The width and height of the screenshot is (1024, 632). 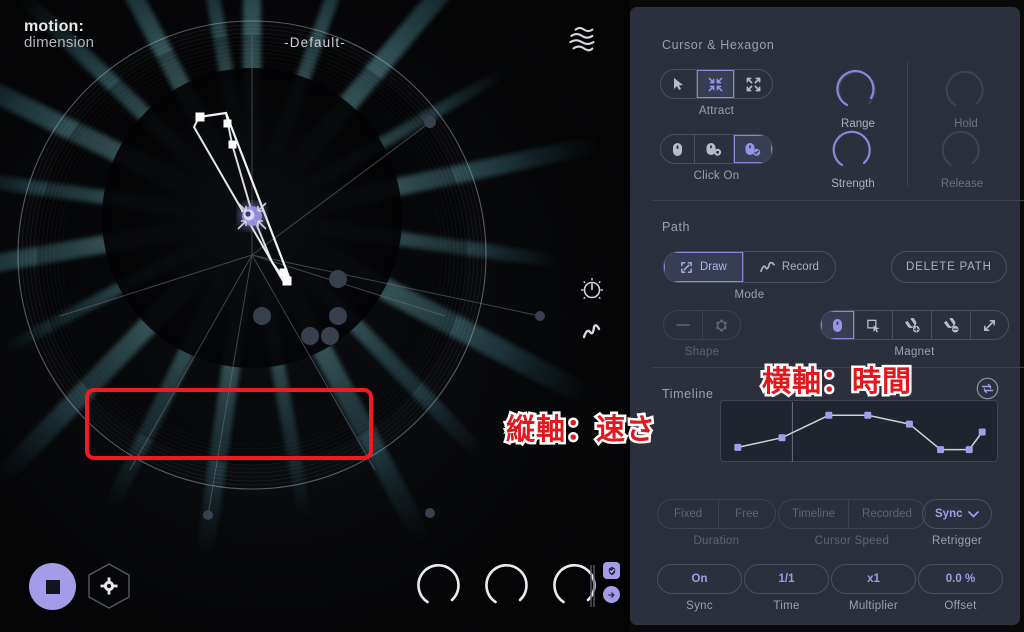 What do you see at coordinates (52, 586) in the screenshot?
I see `stop-button` at bounding box center [52, 586].